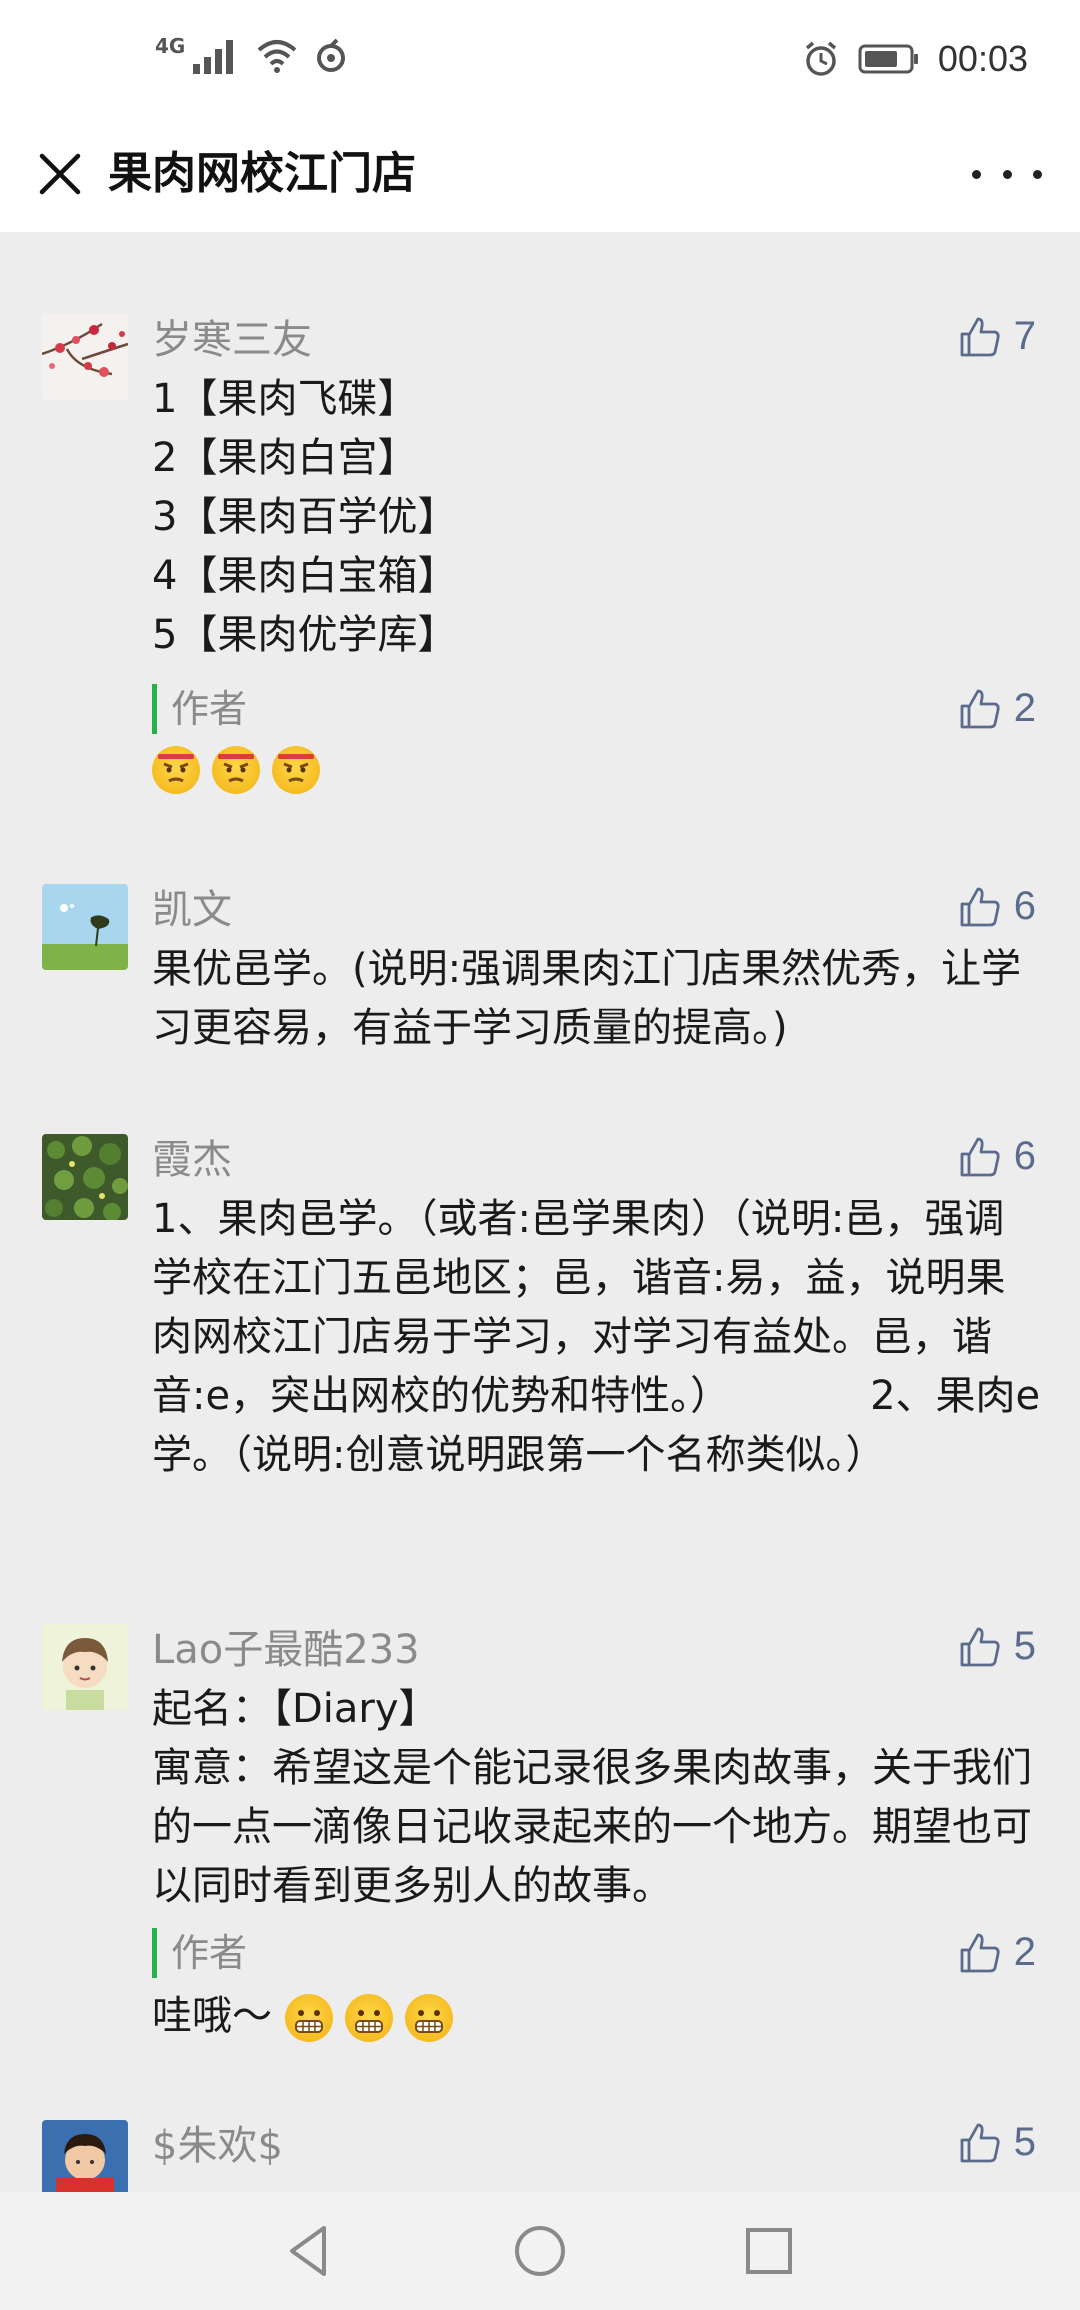 Image resolution: width=1080 pixels, height=2310 pixels. Describe the element at coordinates (212, 2016) in the screenshot. I see `reply-text: 哇哦～` at that location.